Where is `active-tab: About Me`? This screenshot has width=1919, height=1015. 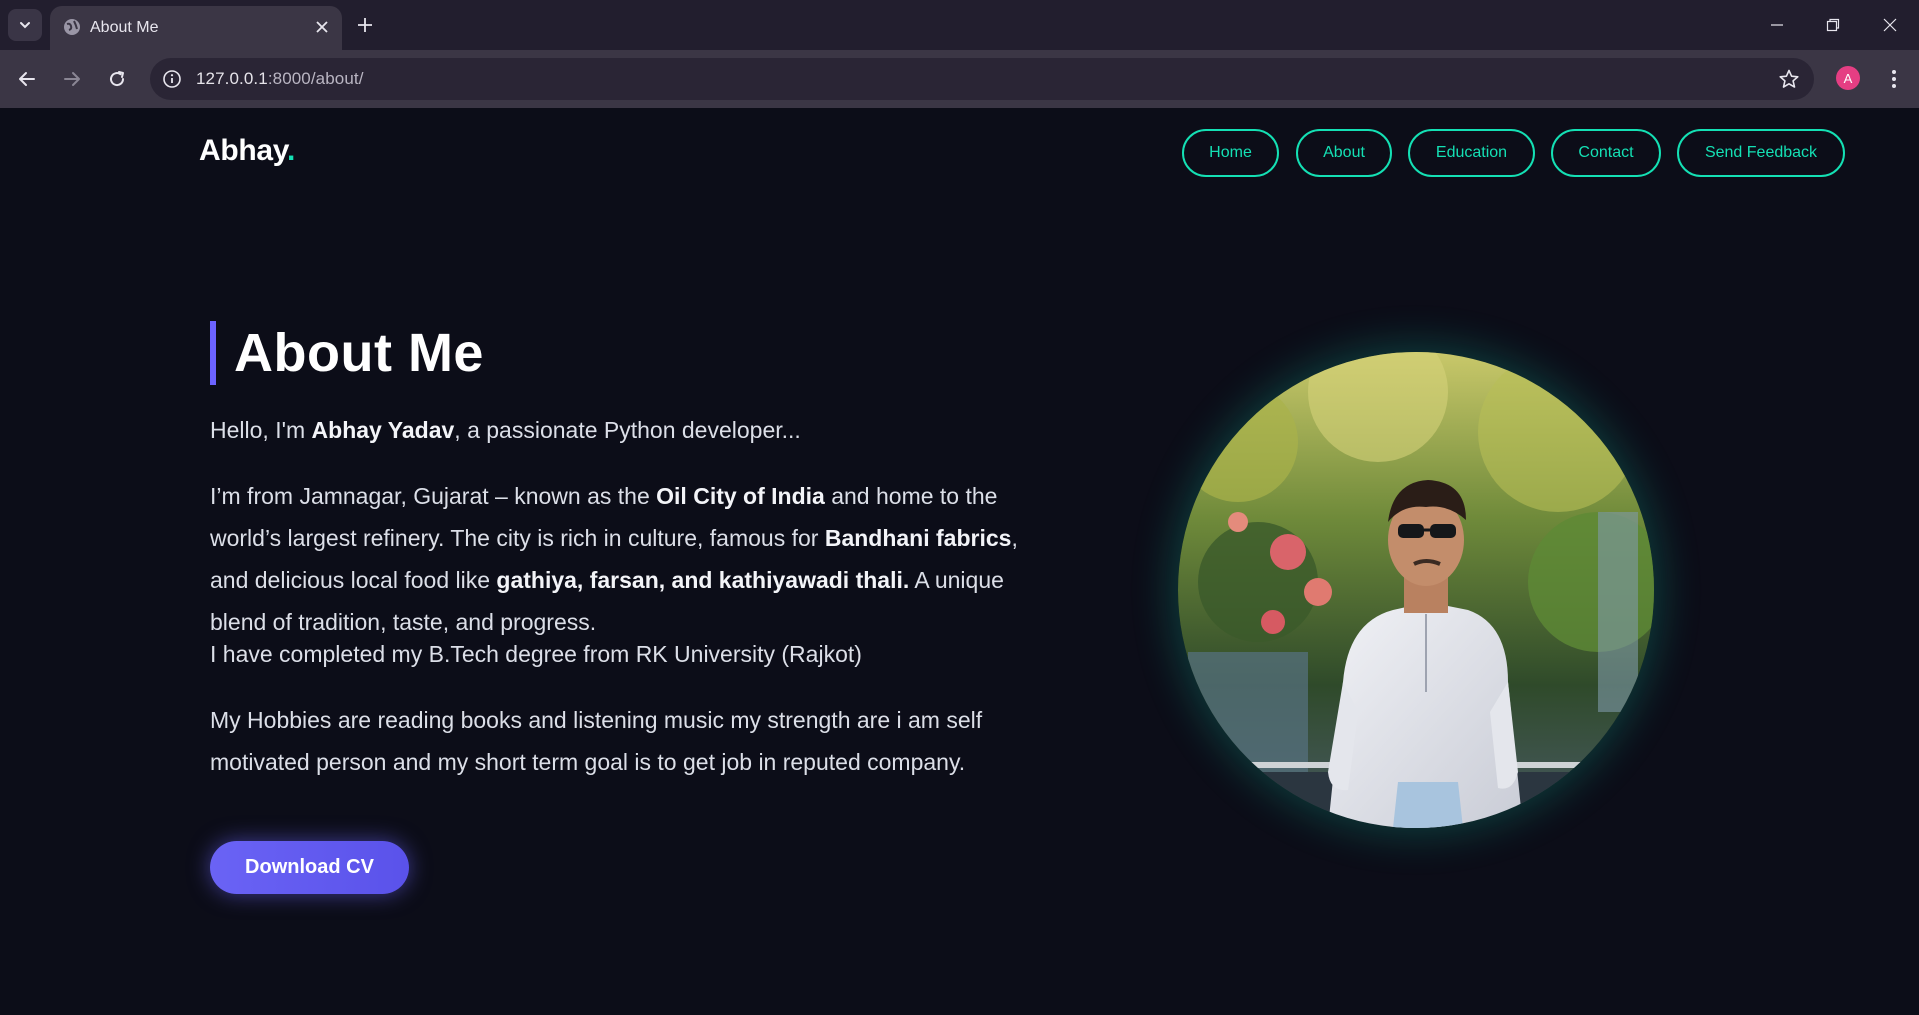
active-tab: About Me is located at coordinates (196, 28).